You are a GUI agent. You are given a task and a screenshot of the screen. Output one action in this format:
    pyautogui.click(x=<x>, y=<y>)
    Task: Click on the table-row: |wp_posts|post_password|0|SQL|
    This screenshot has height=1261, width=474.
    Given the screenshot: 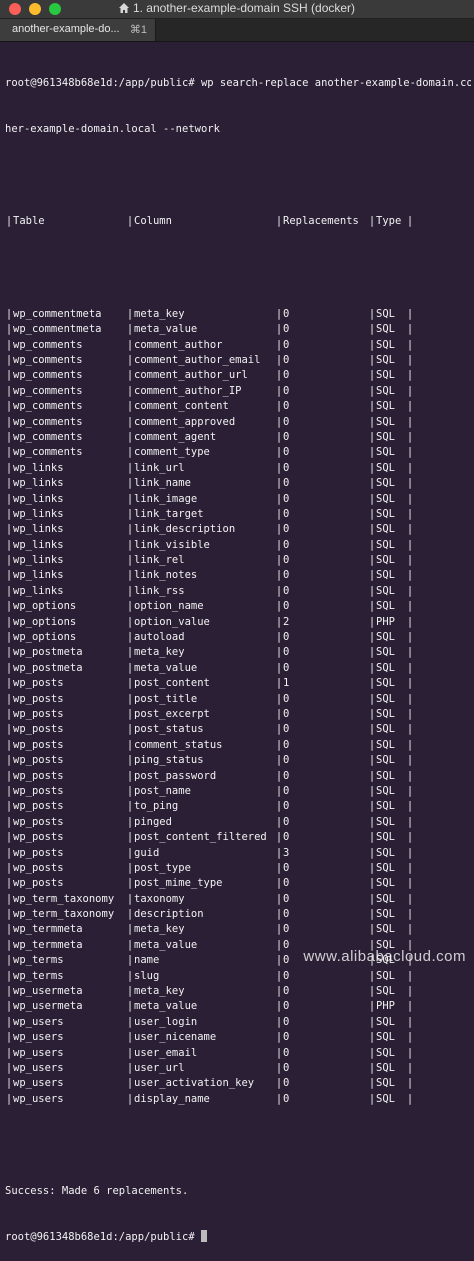 What is the action you would take?
    pyautogui.click(x=238, y=776)
    